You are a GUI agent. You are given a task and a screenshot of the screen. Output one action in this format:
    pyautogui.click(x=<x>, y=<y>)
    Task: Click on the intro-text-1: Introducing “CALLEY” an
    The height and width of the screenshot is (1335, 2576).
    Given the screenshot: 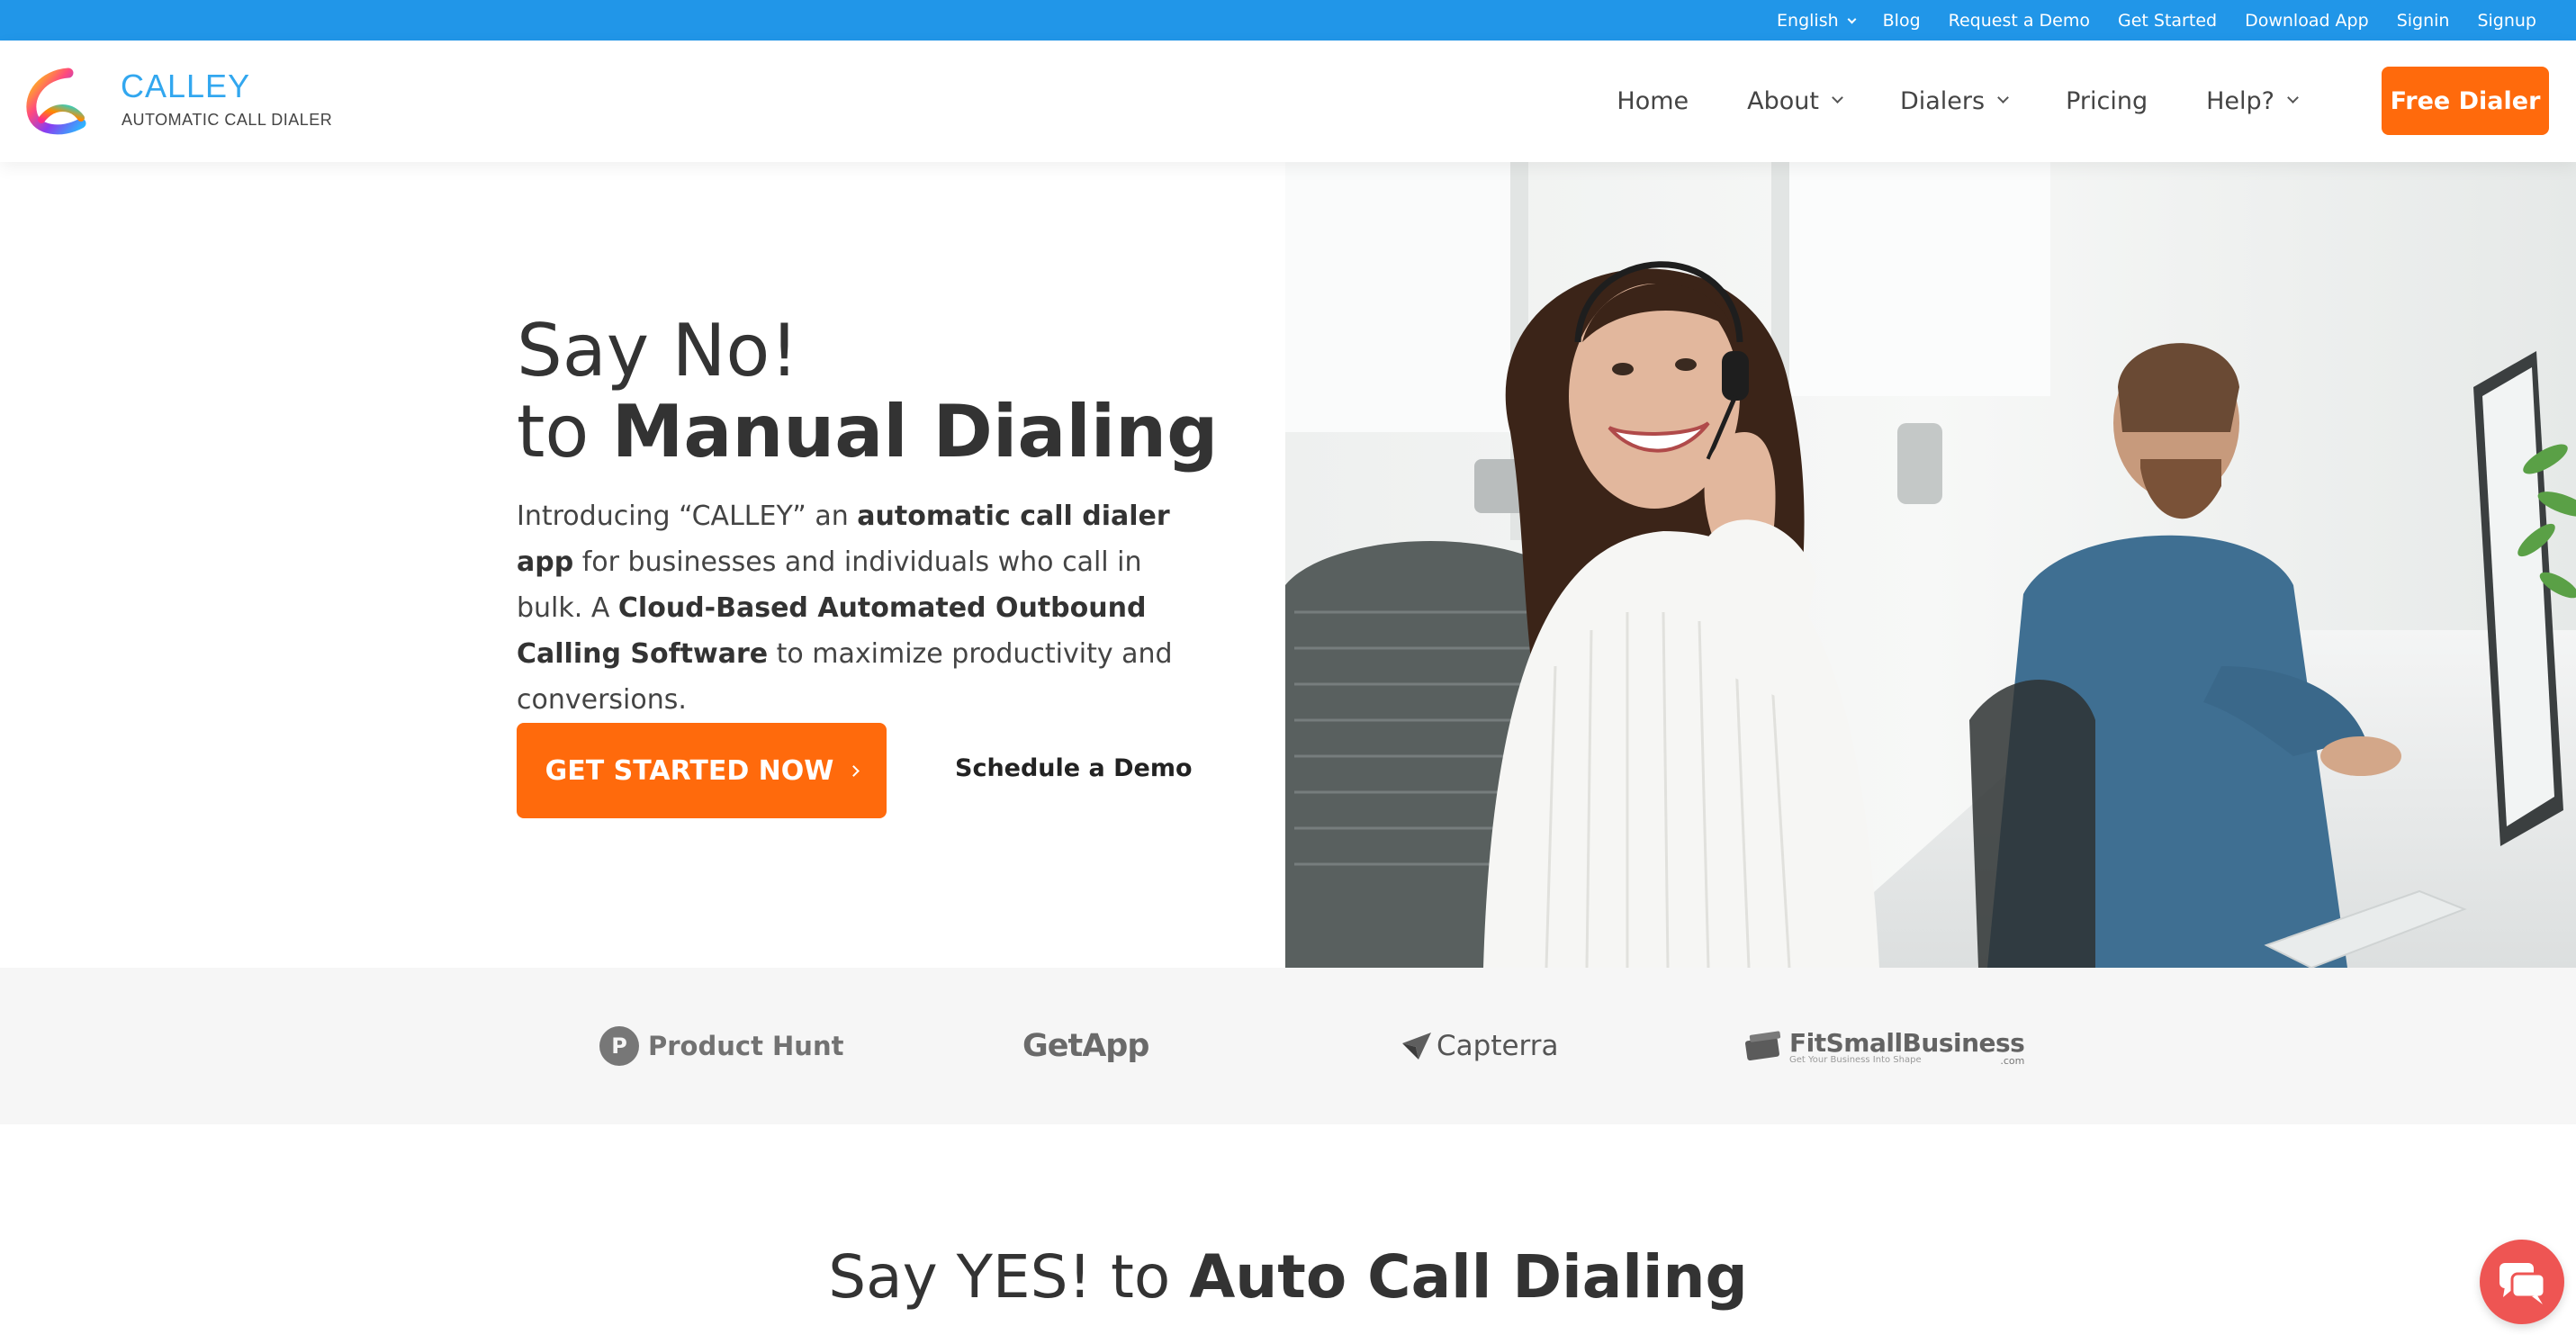 What is the action you would take?
    pyautogui.click(x=687, y=516)
    